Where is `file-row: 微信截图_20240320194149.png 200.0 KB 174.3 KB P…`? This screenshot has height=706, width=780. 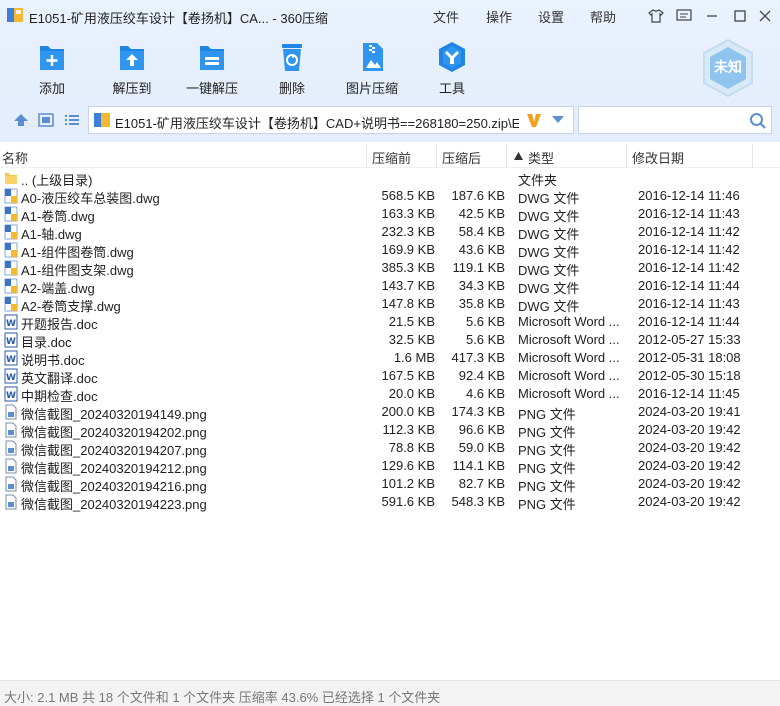 file-row: 微信截图_20240320194149.png 200.0 KB 174.3 KB P… is located at coordinates (390, 412).